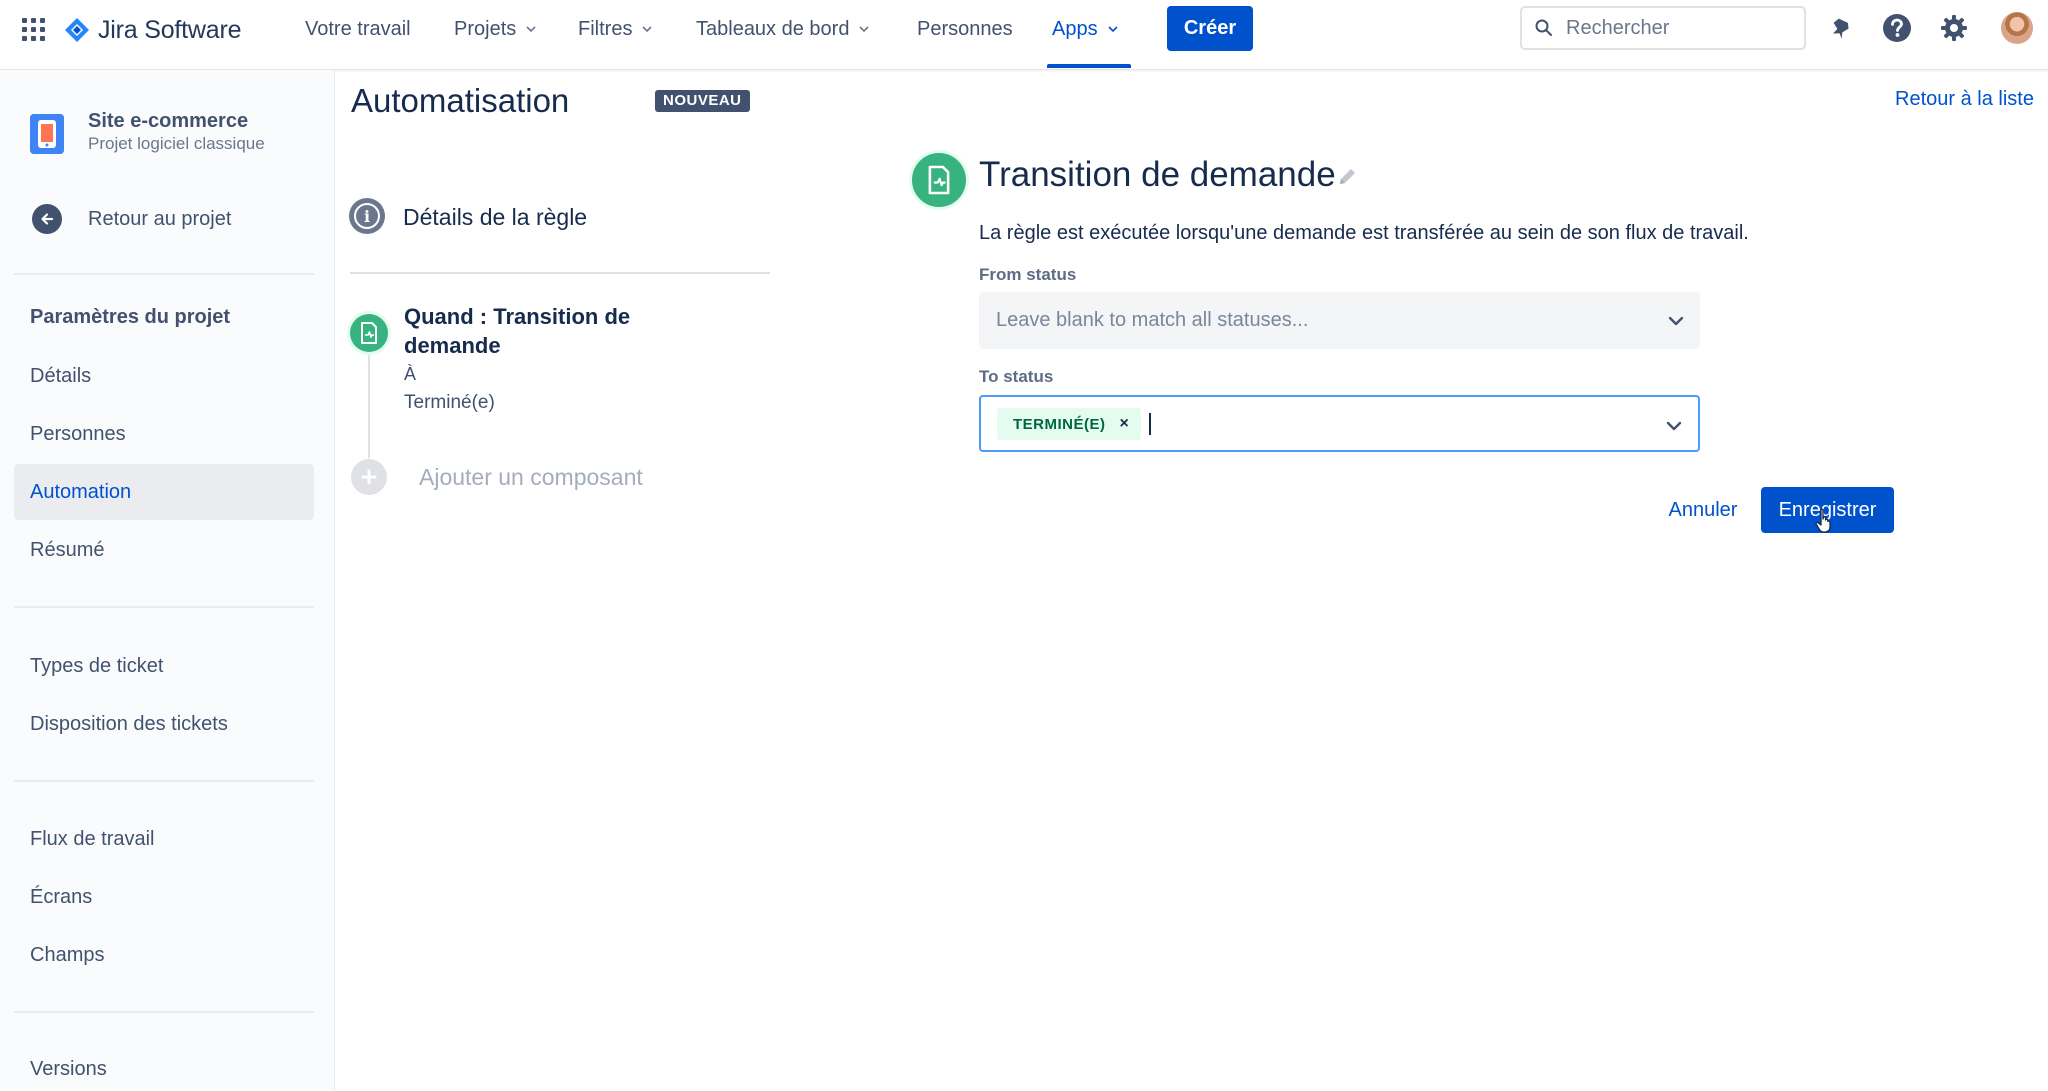 The image size is (2048, 1091). I want to click on nav-label: Votre travail, so click(358, 28).